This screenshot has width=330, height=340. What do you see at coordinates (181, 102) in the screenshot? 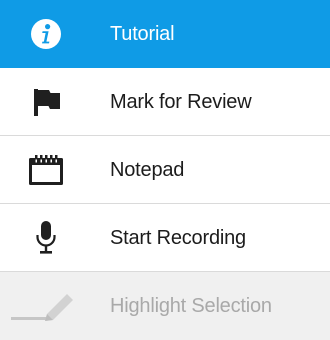
I see `menu-item-label: Mark for Review` at bounding box center [181, 102].